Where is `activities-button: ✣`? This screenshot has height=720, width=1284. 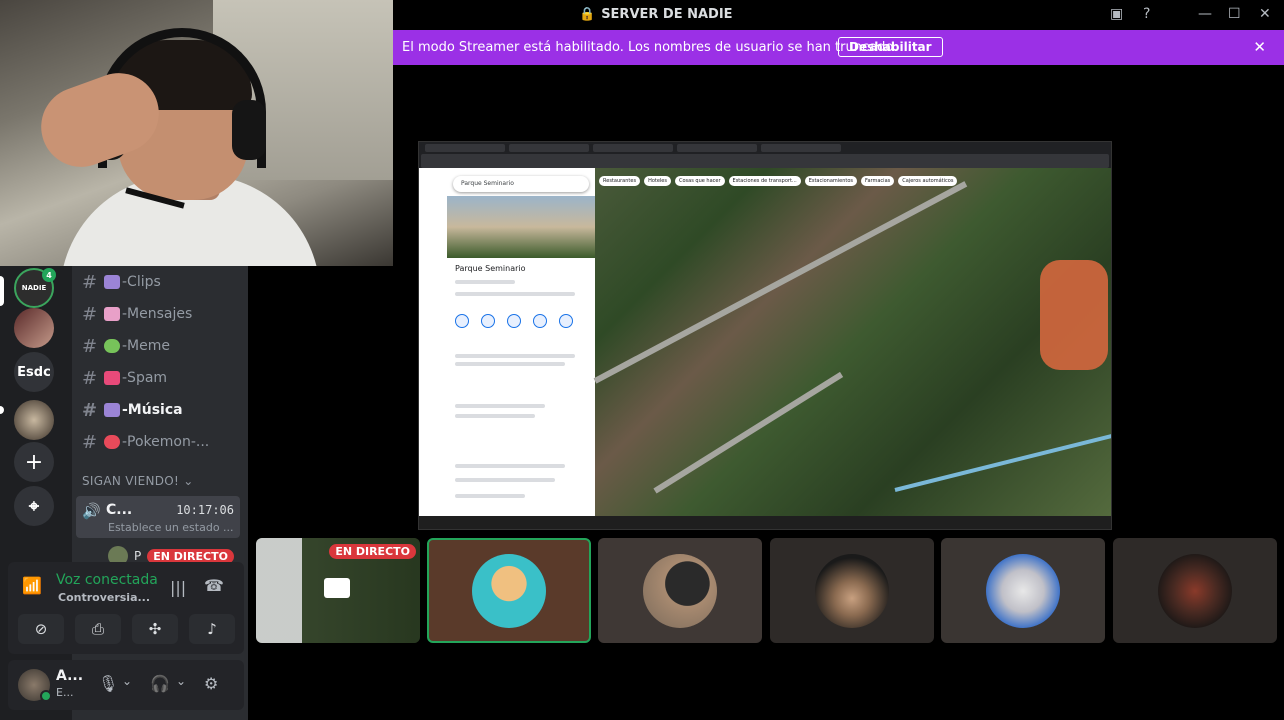
activities-button: ✣ is located at coordinates (155, 629).